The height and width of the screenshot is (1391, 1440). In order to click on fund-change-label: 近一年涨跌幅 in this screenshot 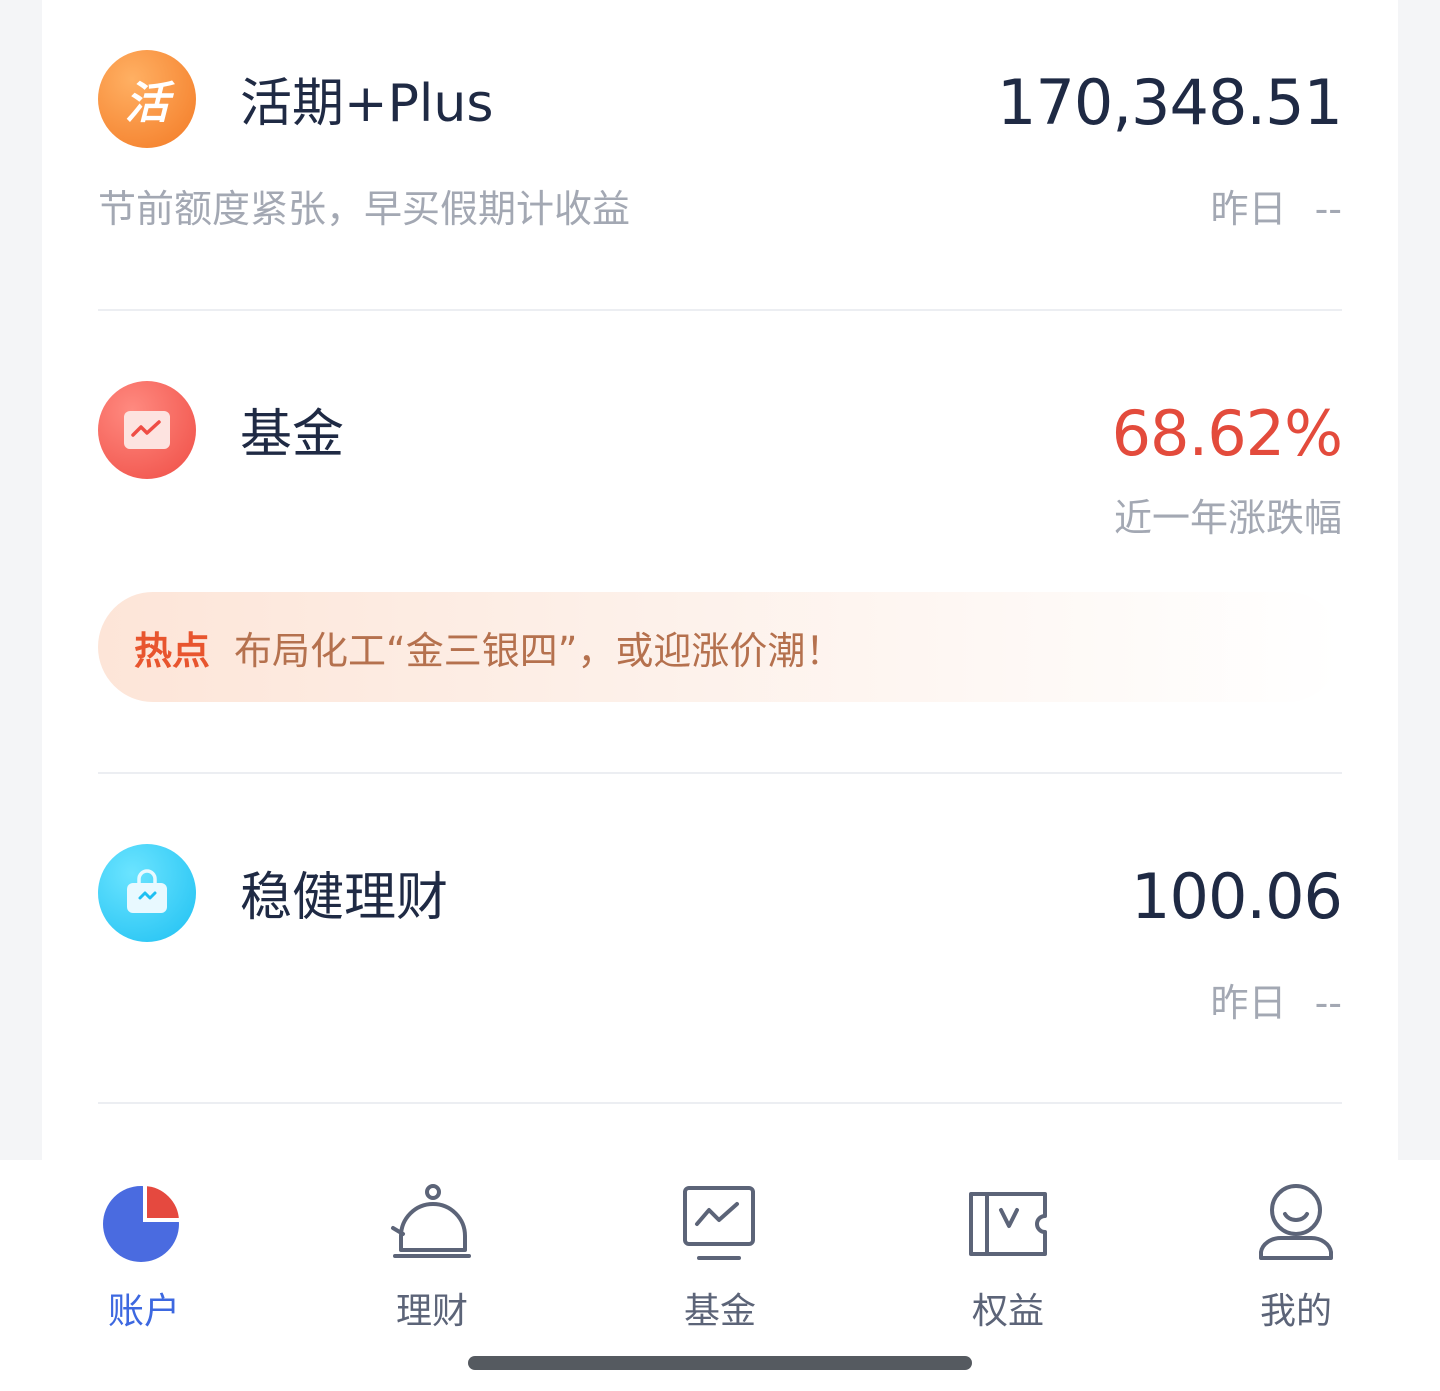, I will do `click(1227, 518)`.